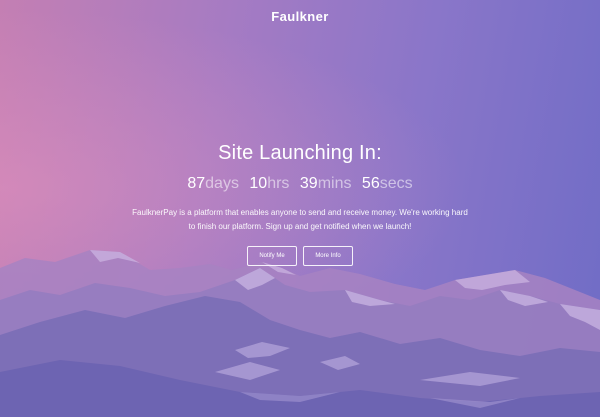 This screenshot has width=600, height=417. I want to click on countdown-minutes: 39mins, so click(326, 184).